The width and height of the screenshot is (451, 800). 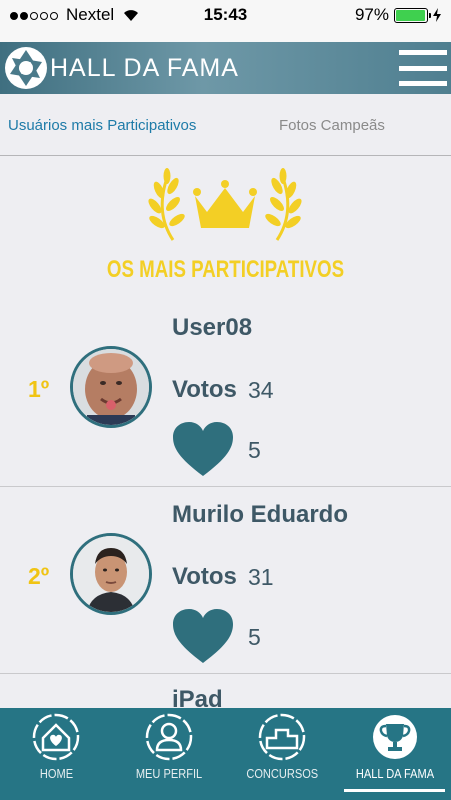 I want to click on crown-laurel-icon, so click(x=225, y=204).